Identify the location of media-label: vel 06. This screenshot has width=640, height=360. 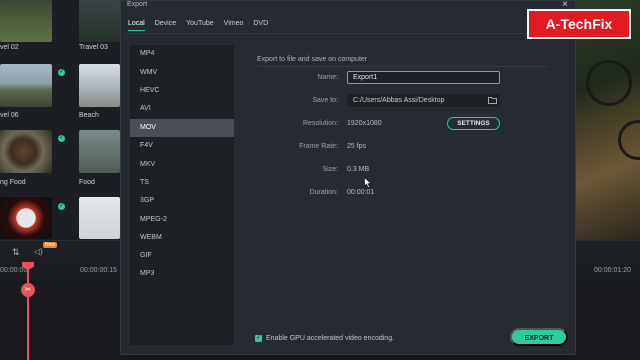
(9, 115).